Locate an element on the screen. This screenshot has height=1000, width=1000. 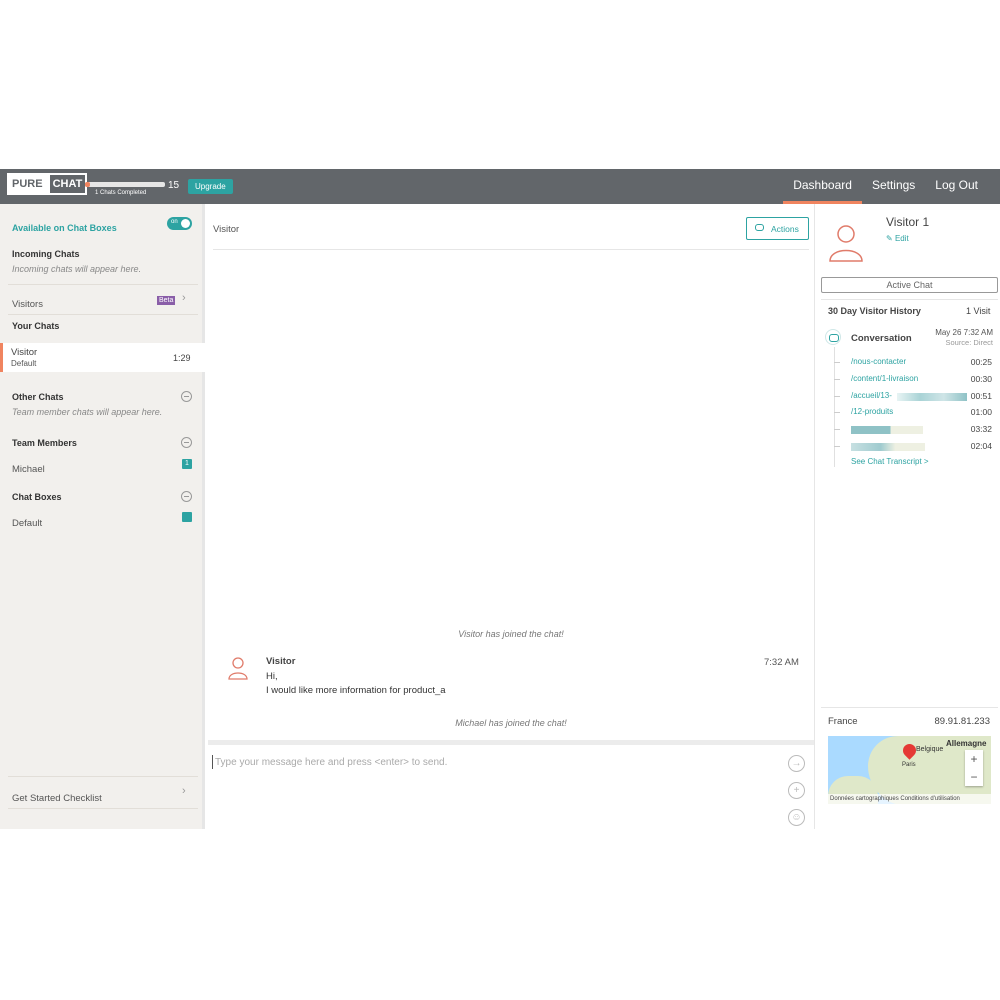
visitors-label: Visitors is located at coordinates (27, 304).